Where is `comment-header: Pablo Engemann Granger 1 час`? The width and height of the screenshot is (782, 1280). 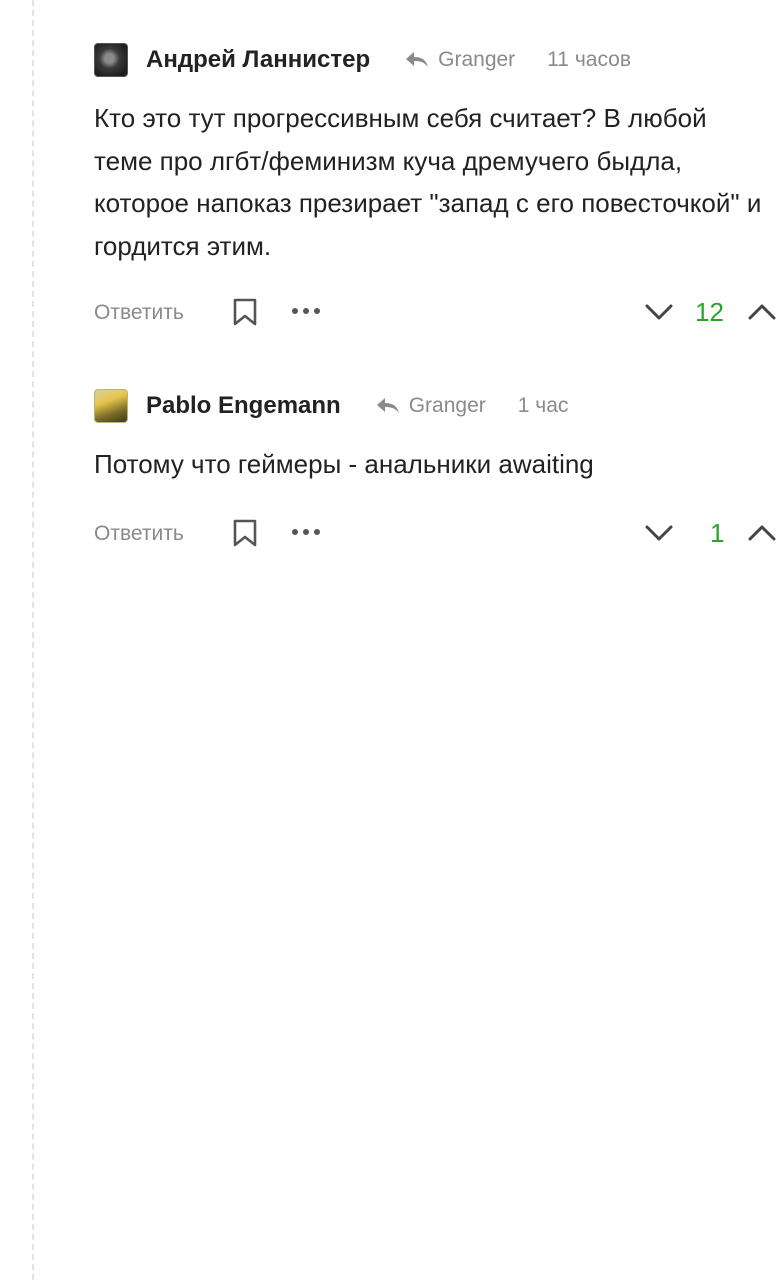
comment-header: Pablo Engemann Granger 1 час is located at coordinates (438, 406).